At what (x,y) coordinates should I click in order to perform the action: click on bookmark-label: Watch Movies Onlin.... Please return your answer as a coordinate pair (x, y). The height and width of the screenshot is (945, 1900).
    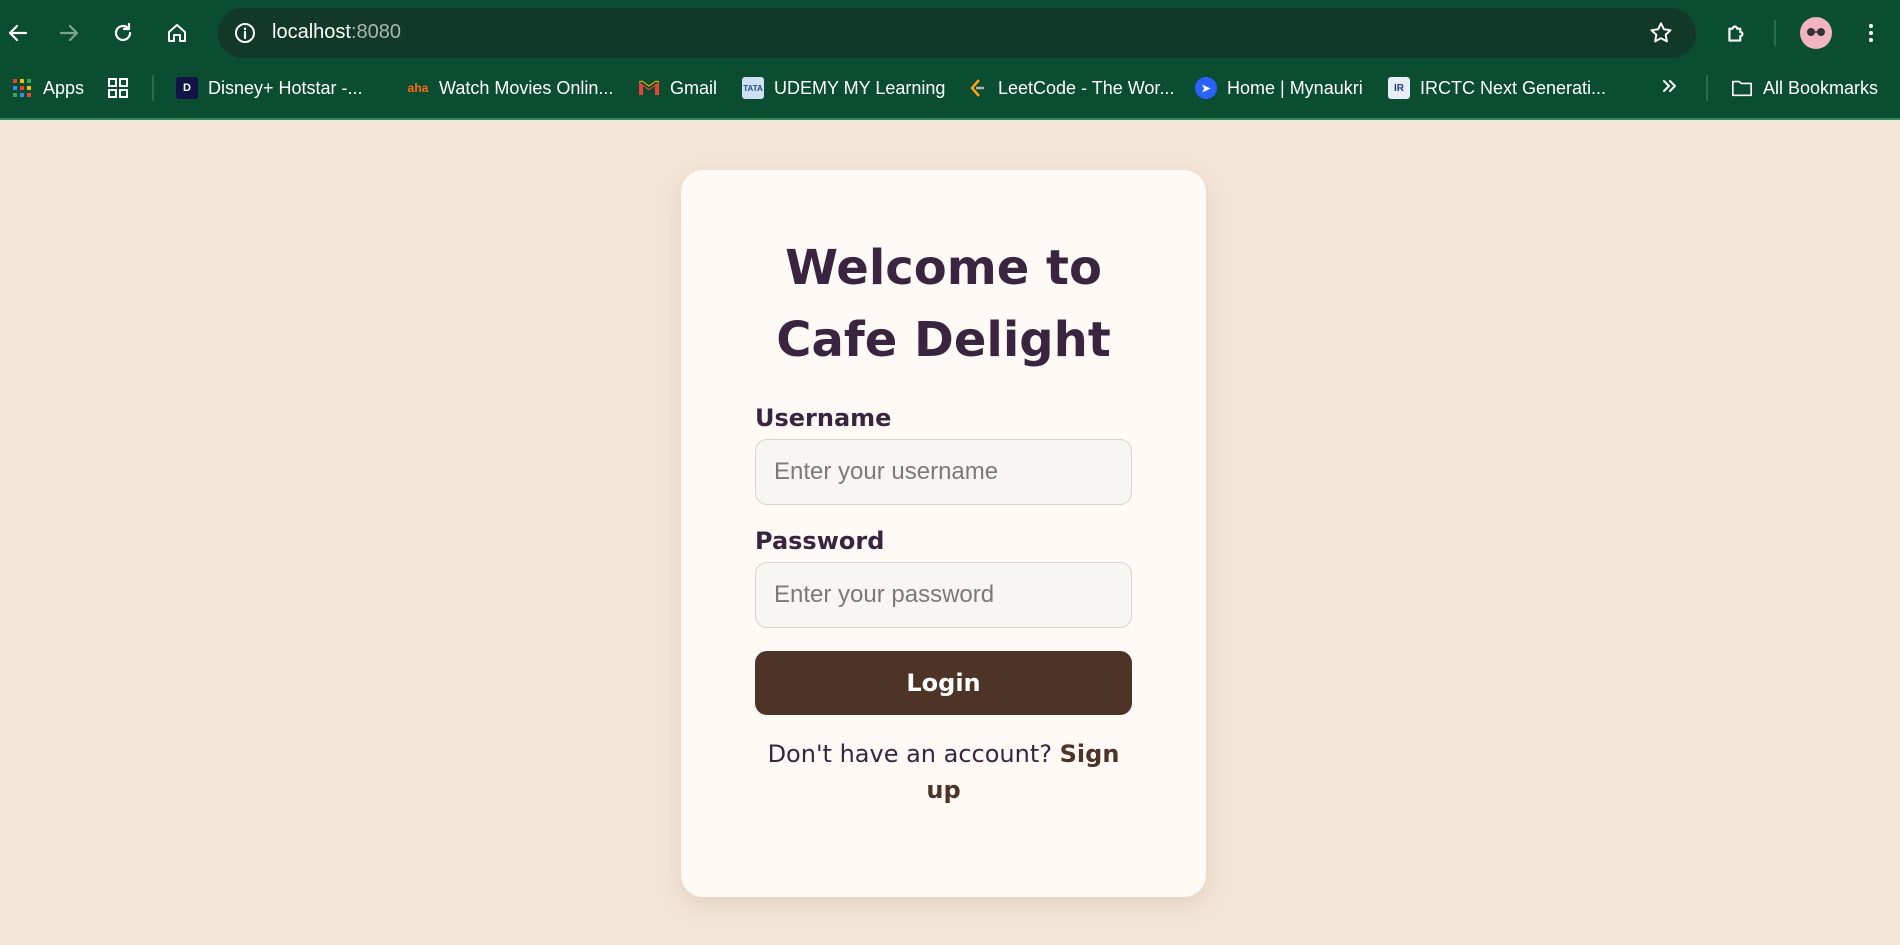
    Looking at the image, I should click on (526, 87).